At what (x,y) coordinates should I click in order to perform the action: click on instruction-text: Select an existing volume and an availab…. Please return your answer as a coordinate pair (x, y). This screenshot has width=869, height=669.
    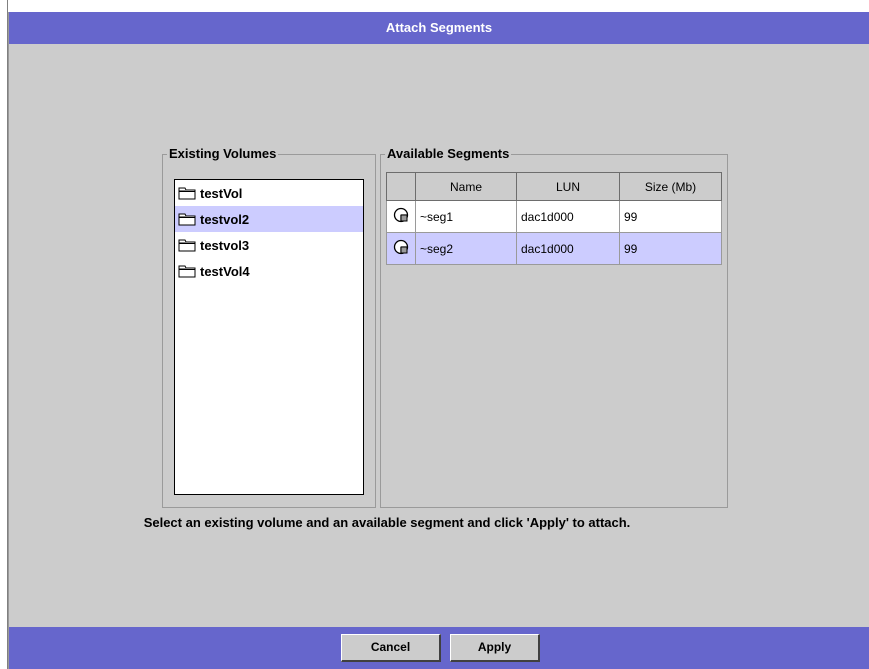
    Looking at the image, I should click on (387, 522).